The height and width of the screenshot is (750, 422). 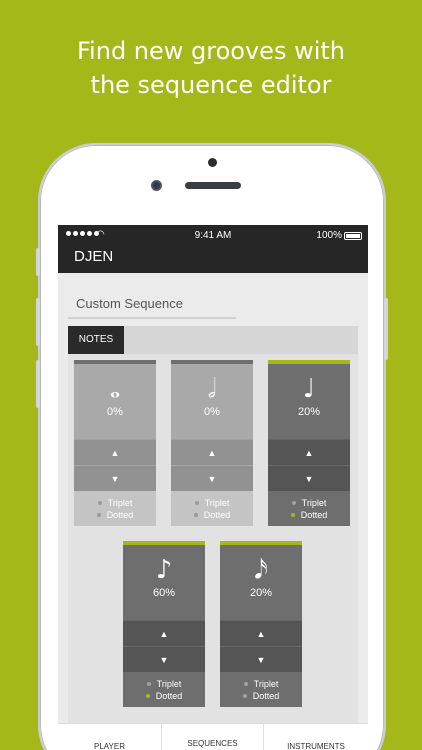 What do you see at coordinates (309, 389) in the screenshot?
I see `quarter-note-icon: ♩` at bounding box center [309, 389].